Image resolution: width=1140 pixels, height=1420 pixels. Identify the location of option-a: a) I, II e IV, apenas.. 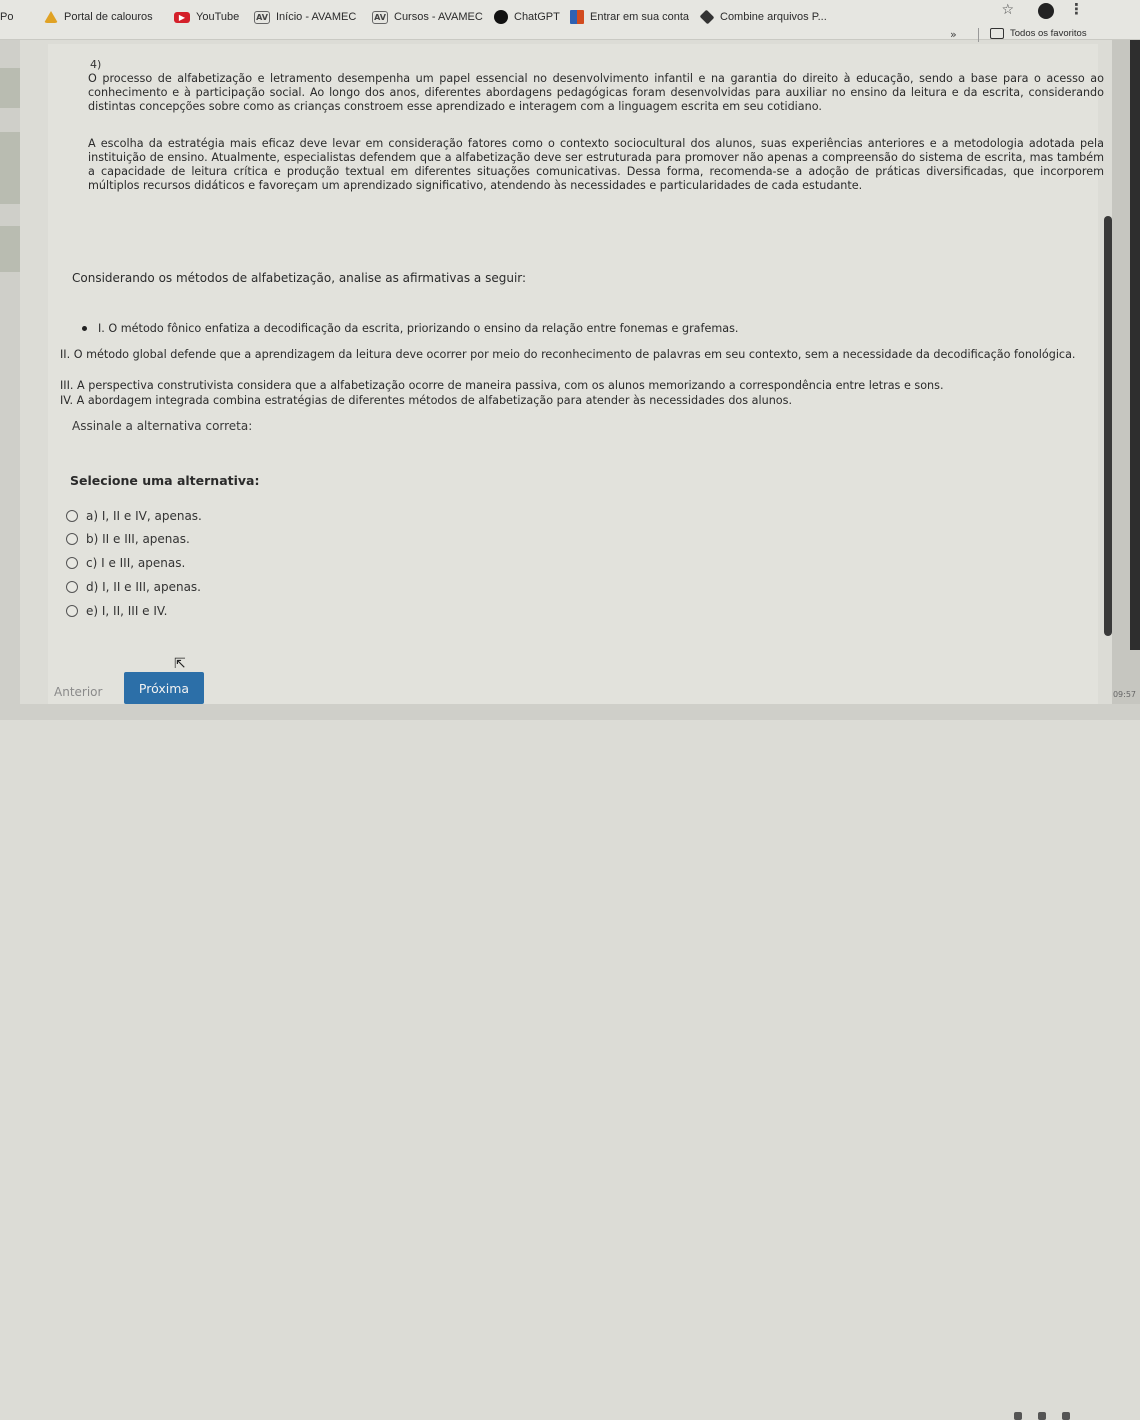
(134, 516).